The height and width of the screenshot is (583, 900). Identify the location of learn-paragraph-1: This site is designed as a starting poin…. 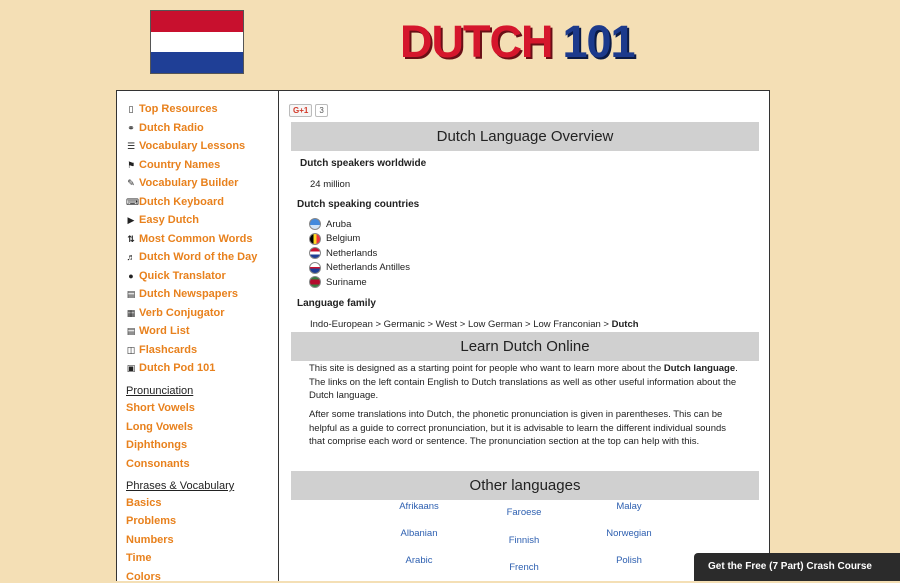
(524, 382).